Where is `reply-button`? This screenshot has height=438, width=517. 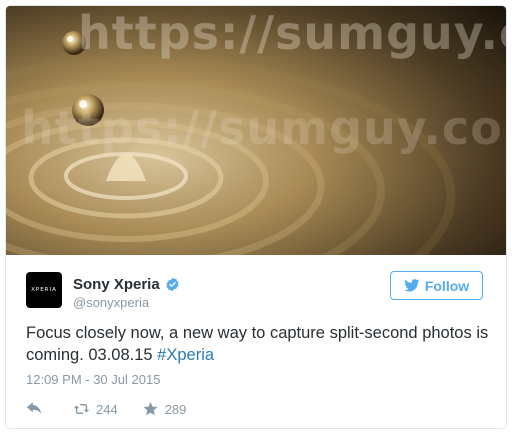 reply-button is located at coordinates (37, 409).